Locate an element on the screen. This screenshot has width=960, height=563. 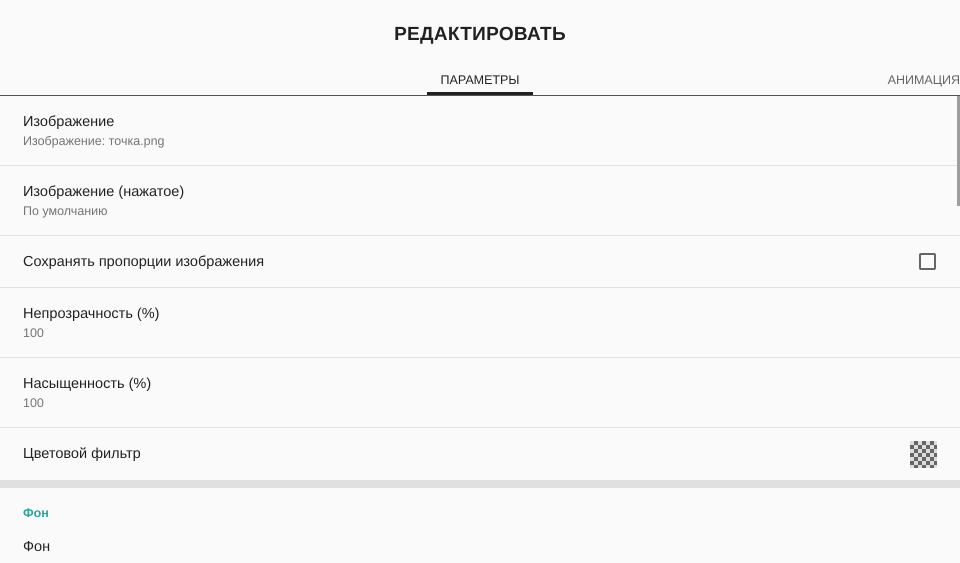
setting-title: Насыщенность (%) is located at coordinates (87, 384).